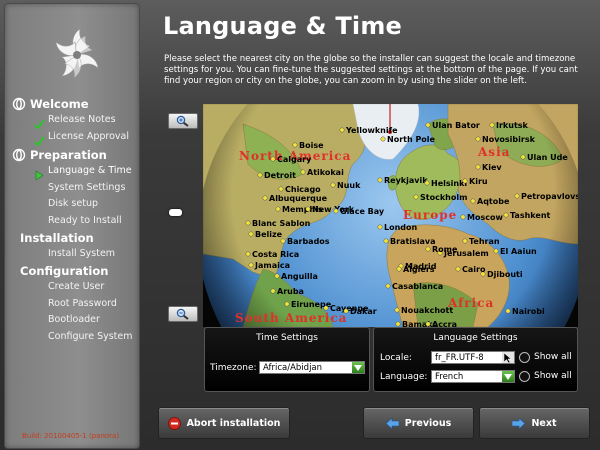  Describe the element at coordinates (524, 357) in the screenshot. I see `locale-show-all-radio` at that location.